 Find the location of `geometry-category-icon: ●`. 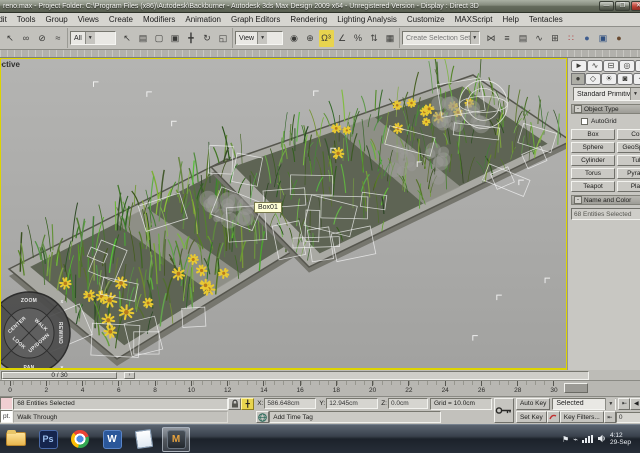

geometry-category-icon: ● is located at coordinates (578, 78).